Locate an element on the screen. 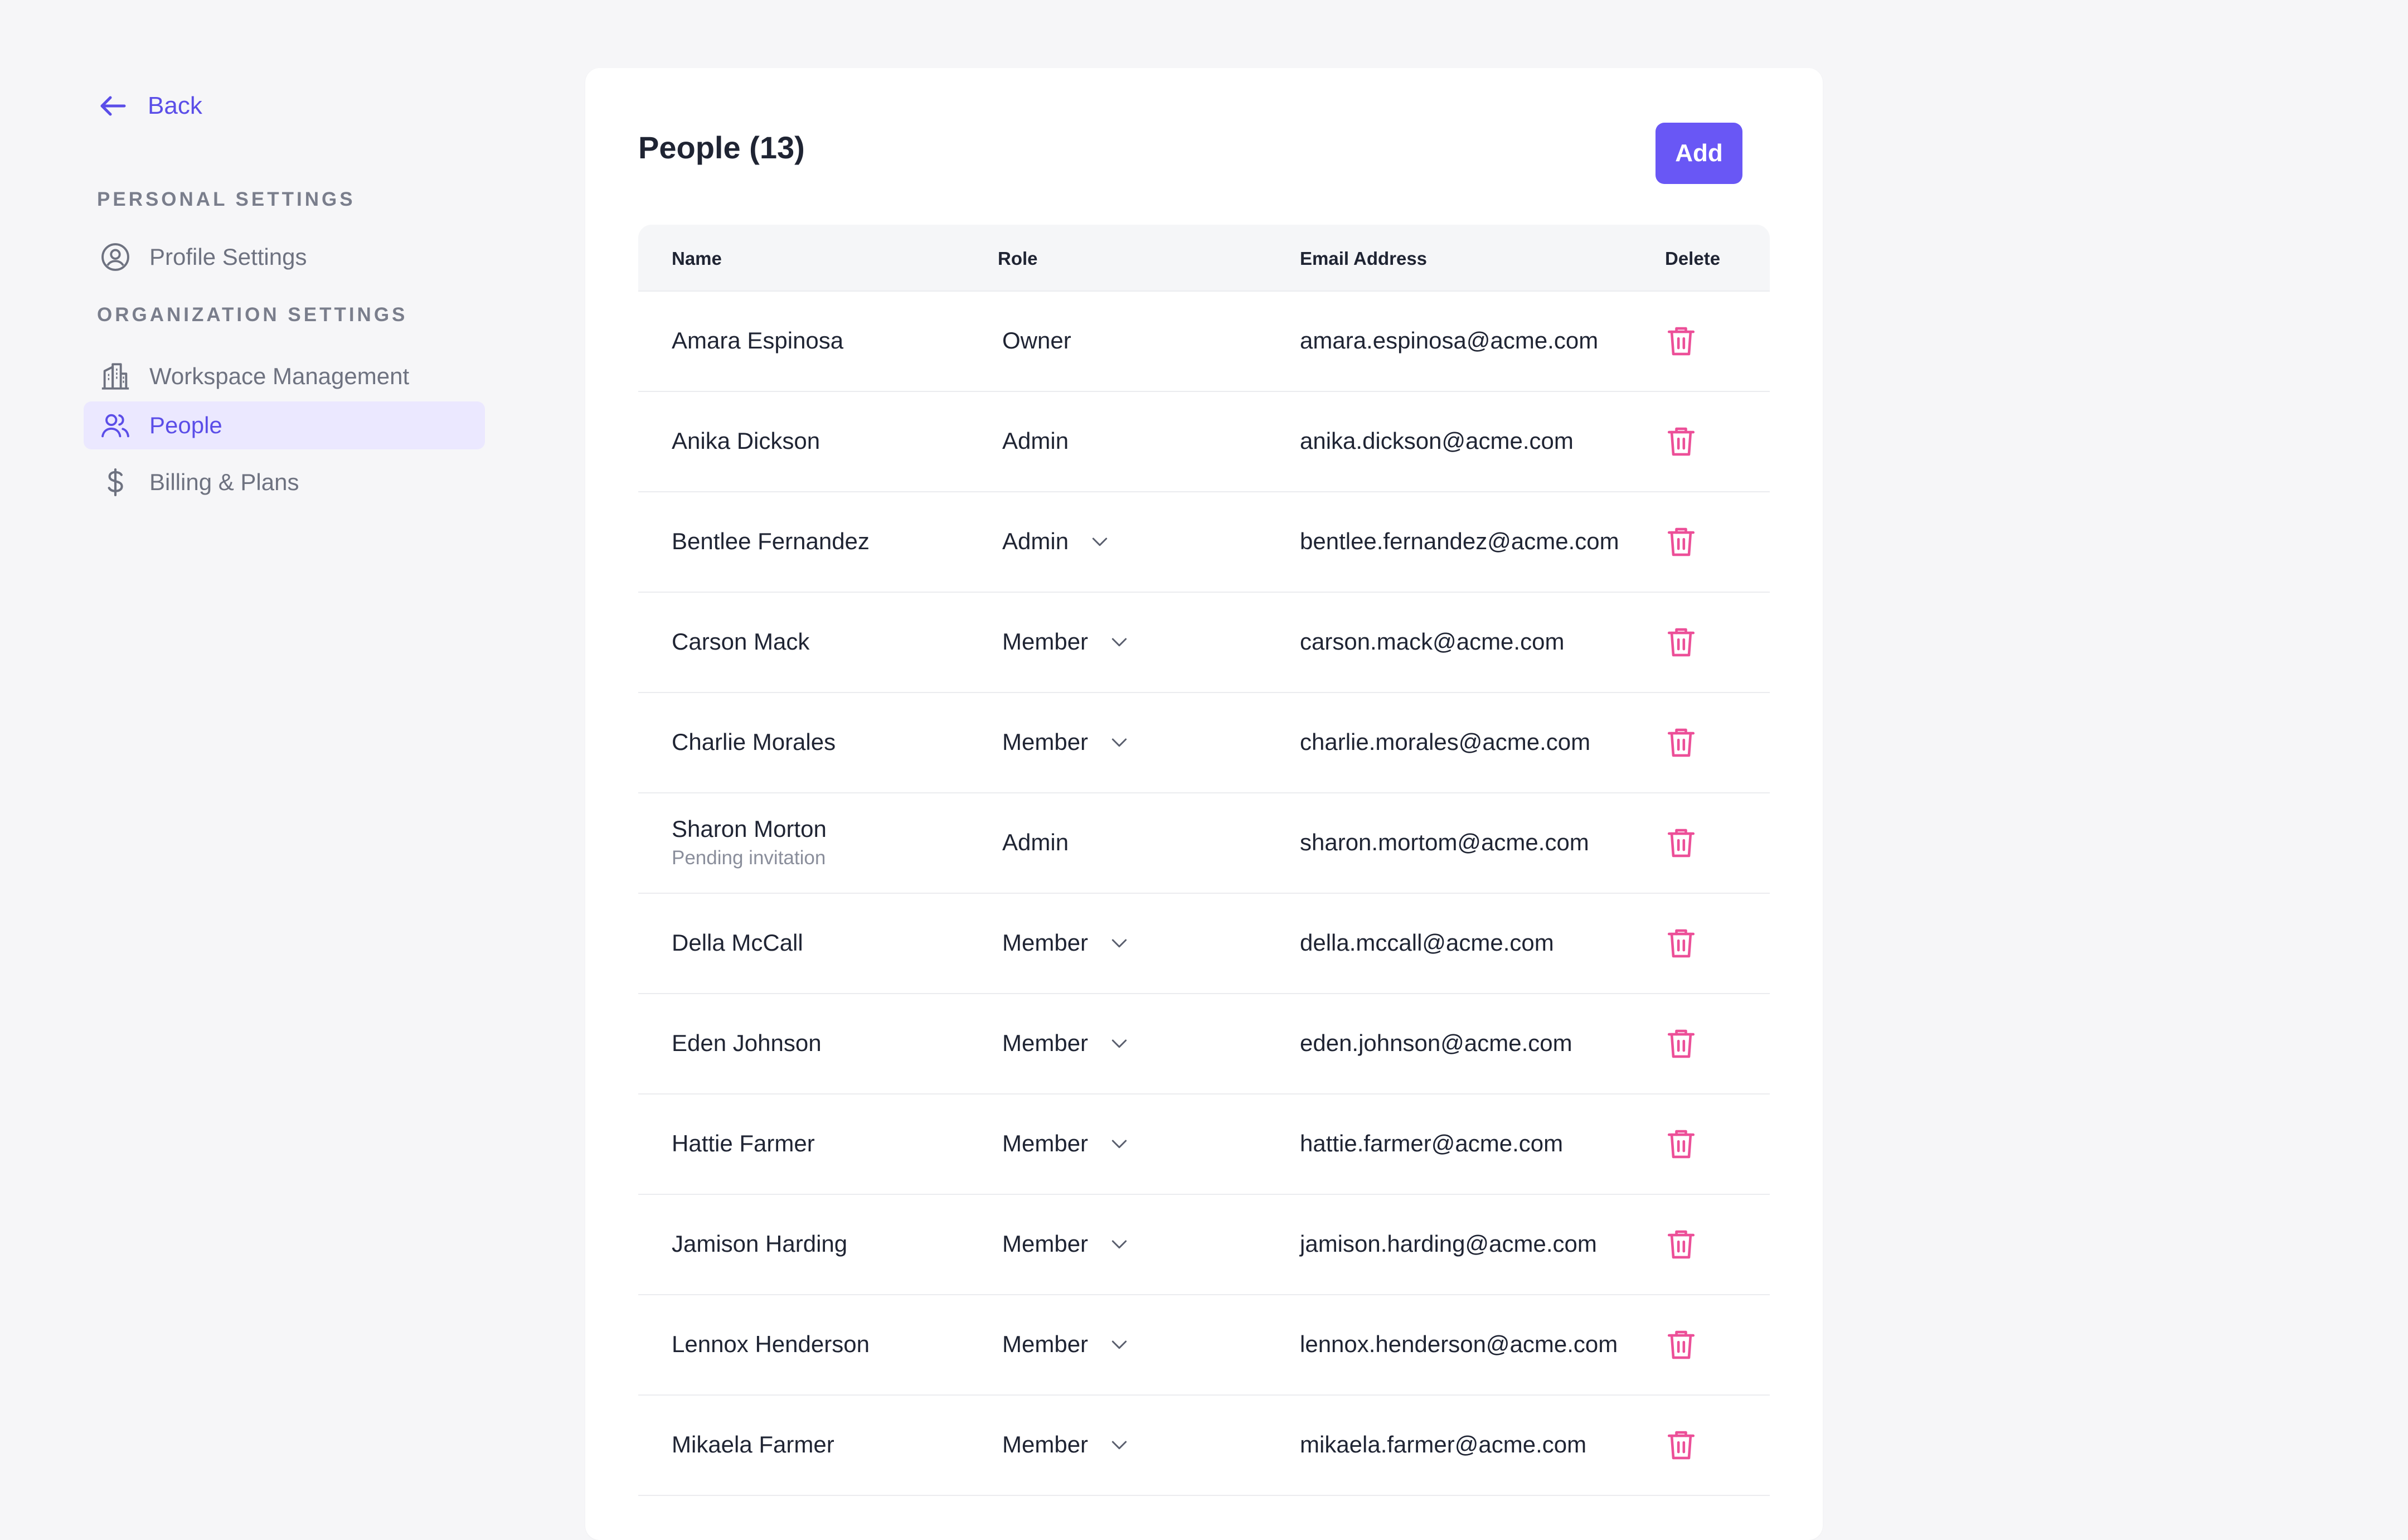 Image resolution: width=2408 pixels, height=1540 pixels. role-label: Owner is located at coordinates (1036, 340).